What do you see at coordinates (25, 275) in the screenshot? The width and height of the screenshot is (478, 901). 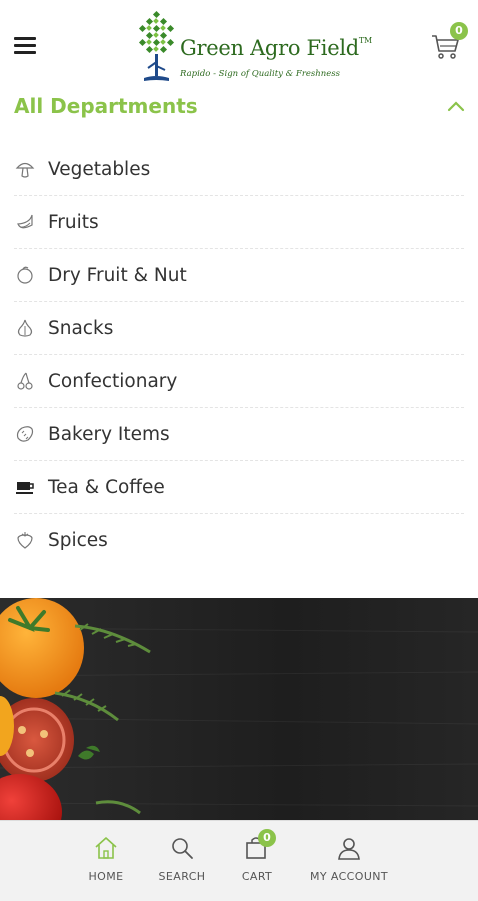 I see `nut-icon` at bounding box center [25, 275].